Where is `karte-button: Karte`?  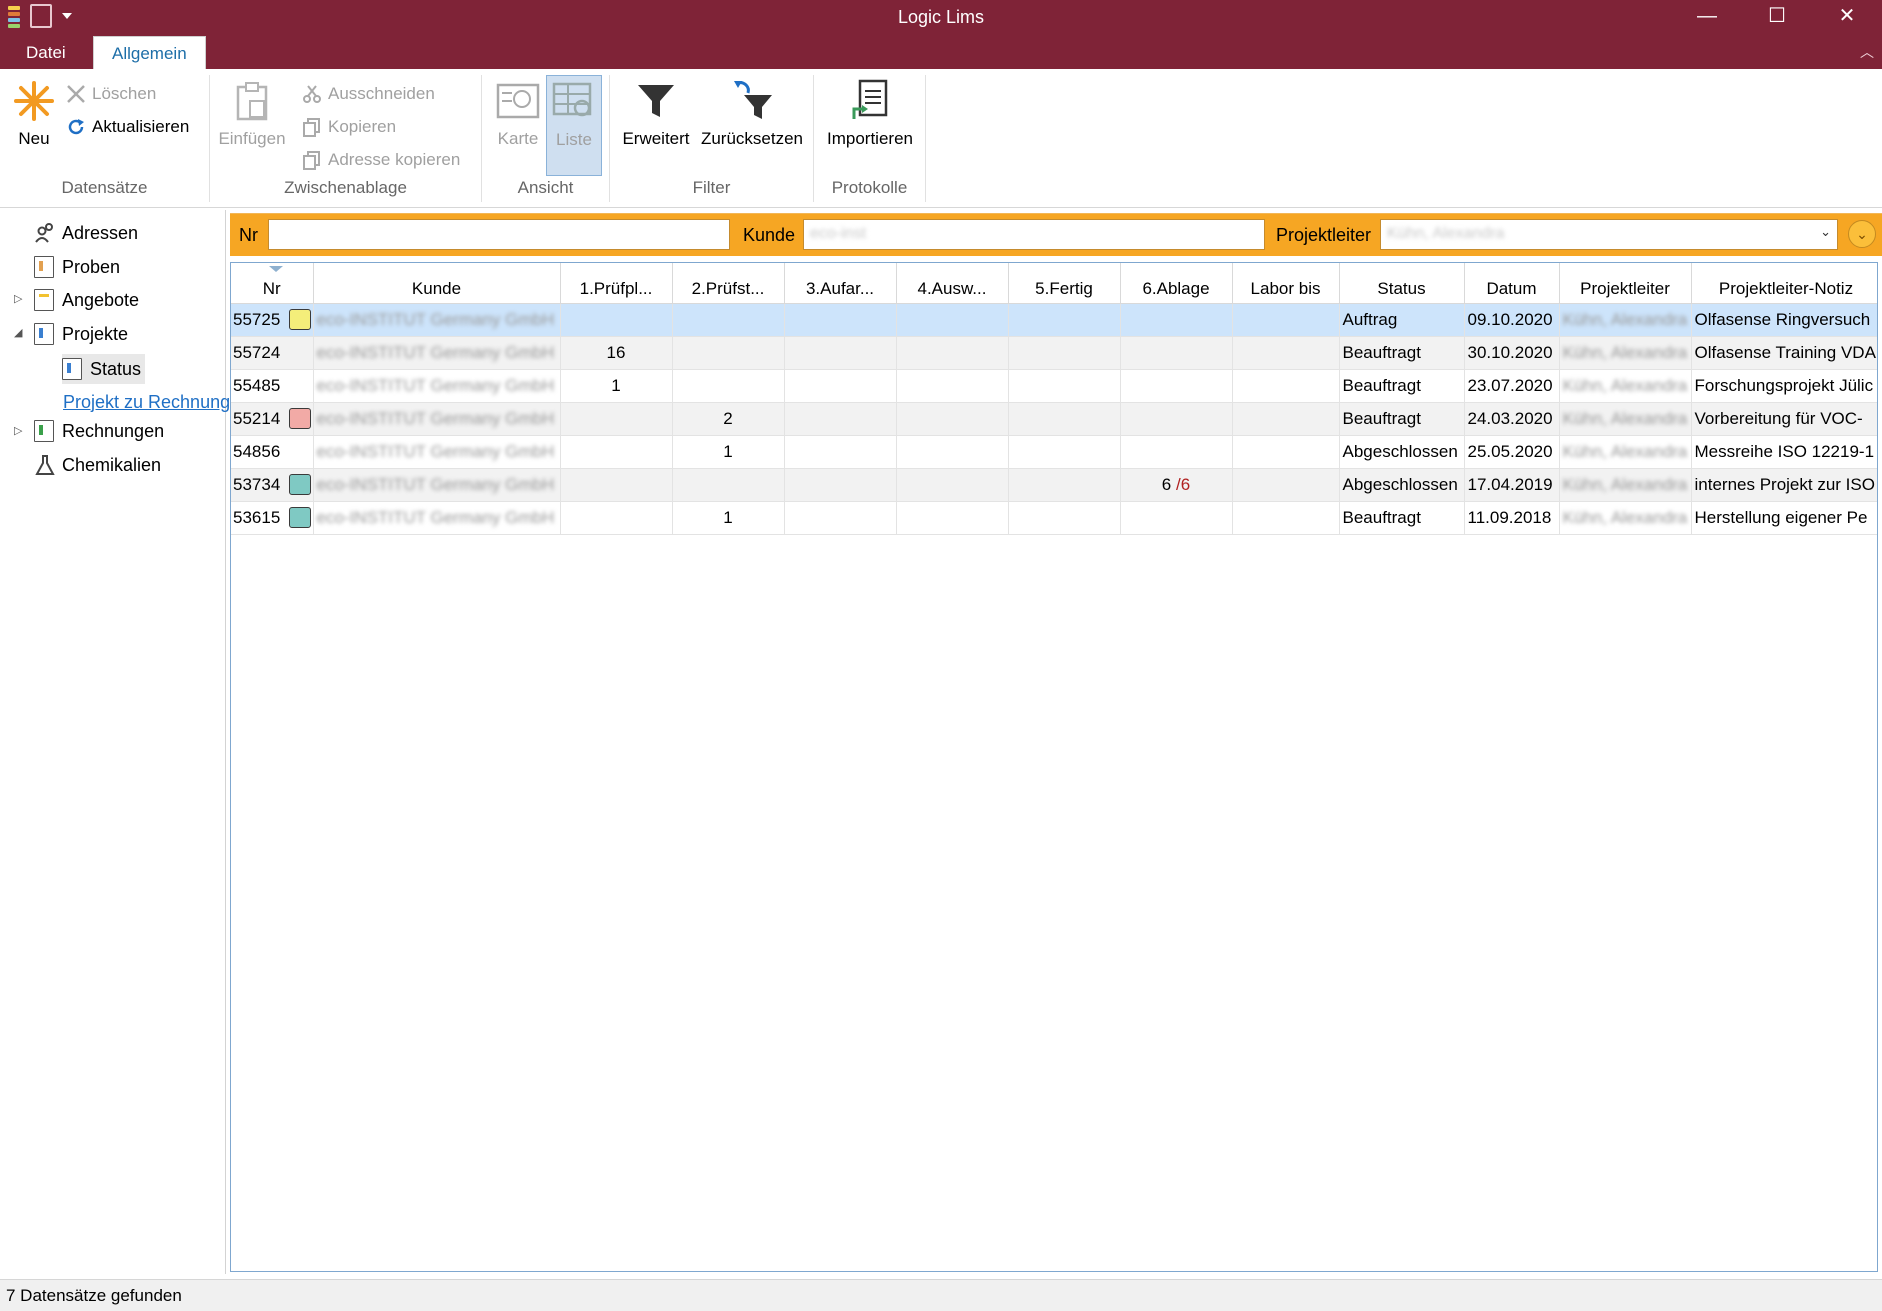 karte-button: Karte is located at coordinates (518, 125).